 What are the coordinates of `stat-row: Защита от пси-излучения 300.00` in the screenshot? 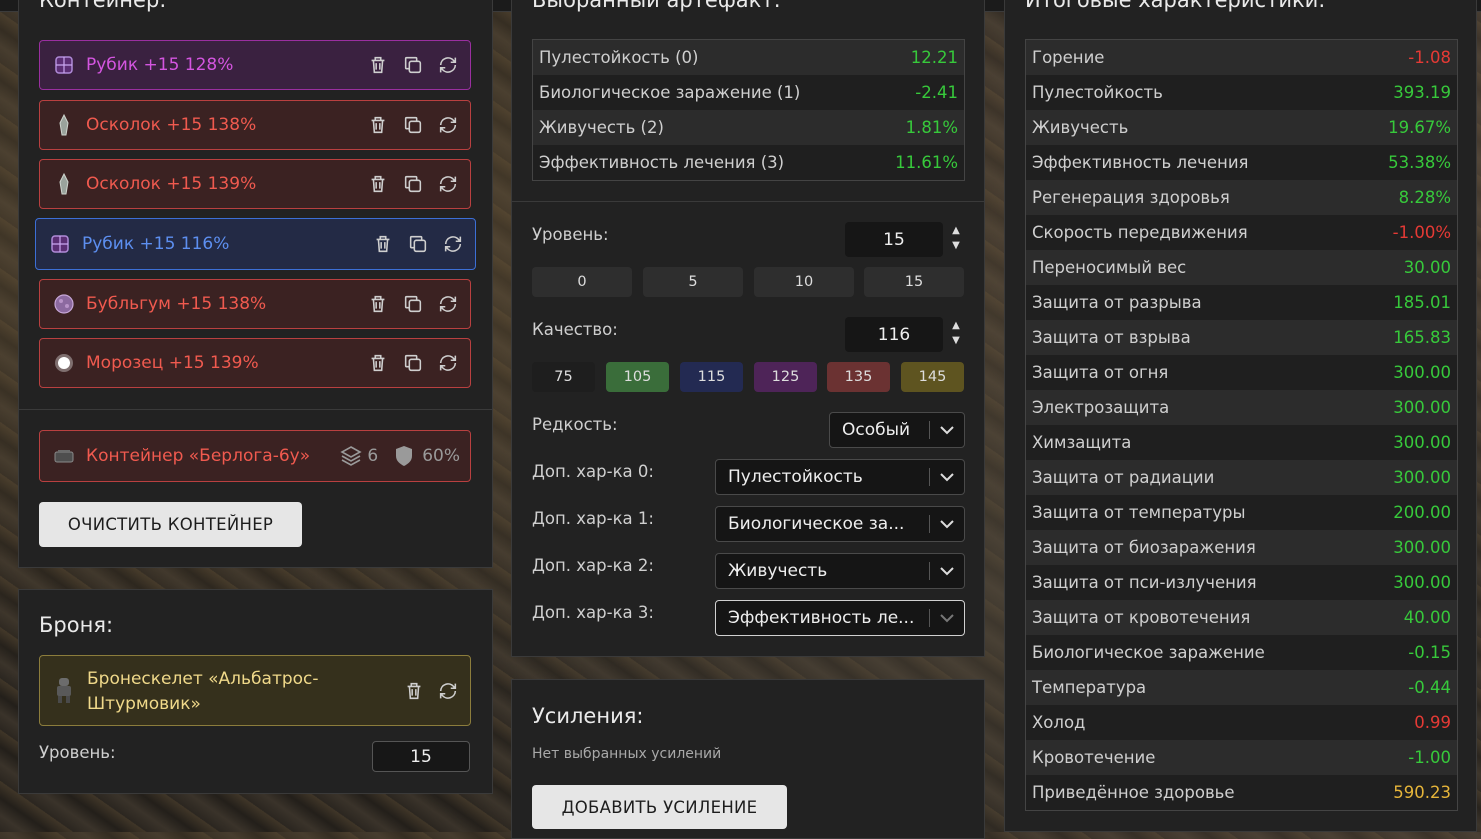 It's located at (1241, 582).